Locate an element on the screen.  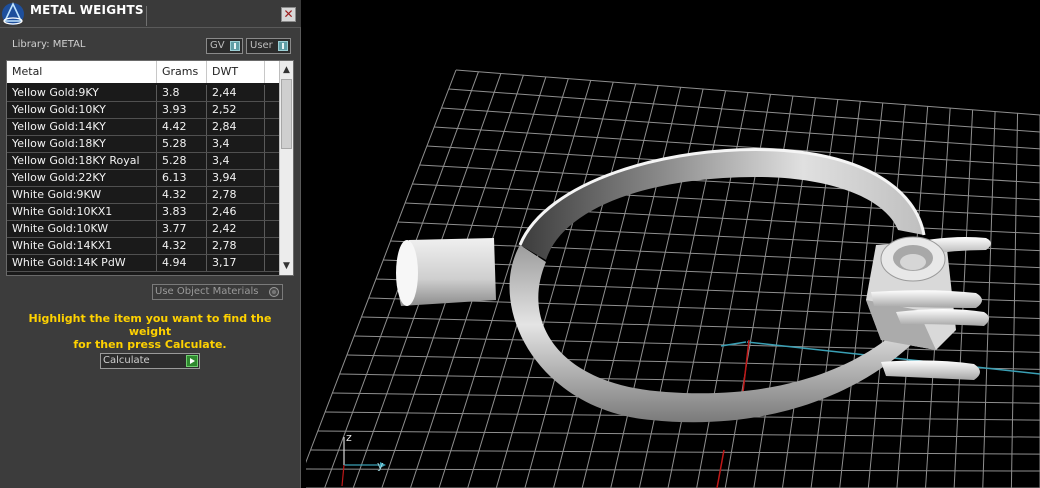
metal-cell: Yellow Gold:9KY is located at coordinates (82, 93).